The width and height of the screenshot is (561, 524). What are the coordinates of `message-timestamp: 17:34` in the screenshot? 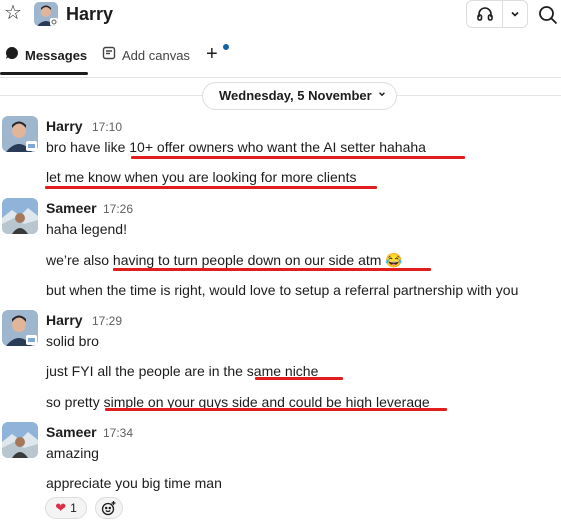 It's located at (118, 433).